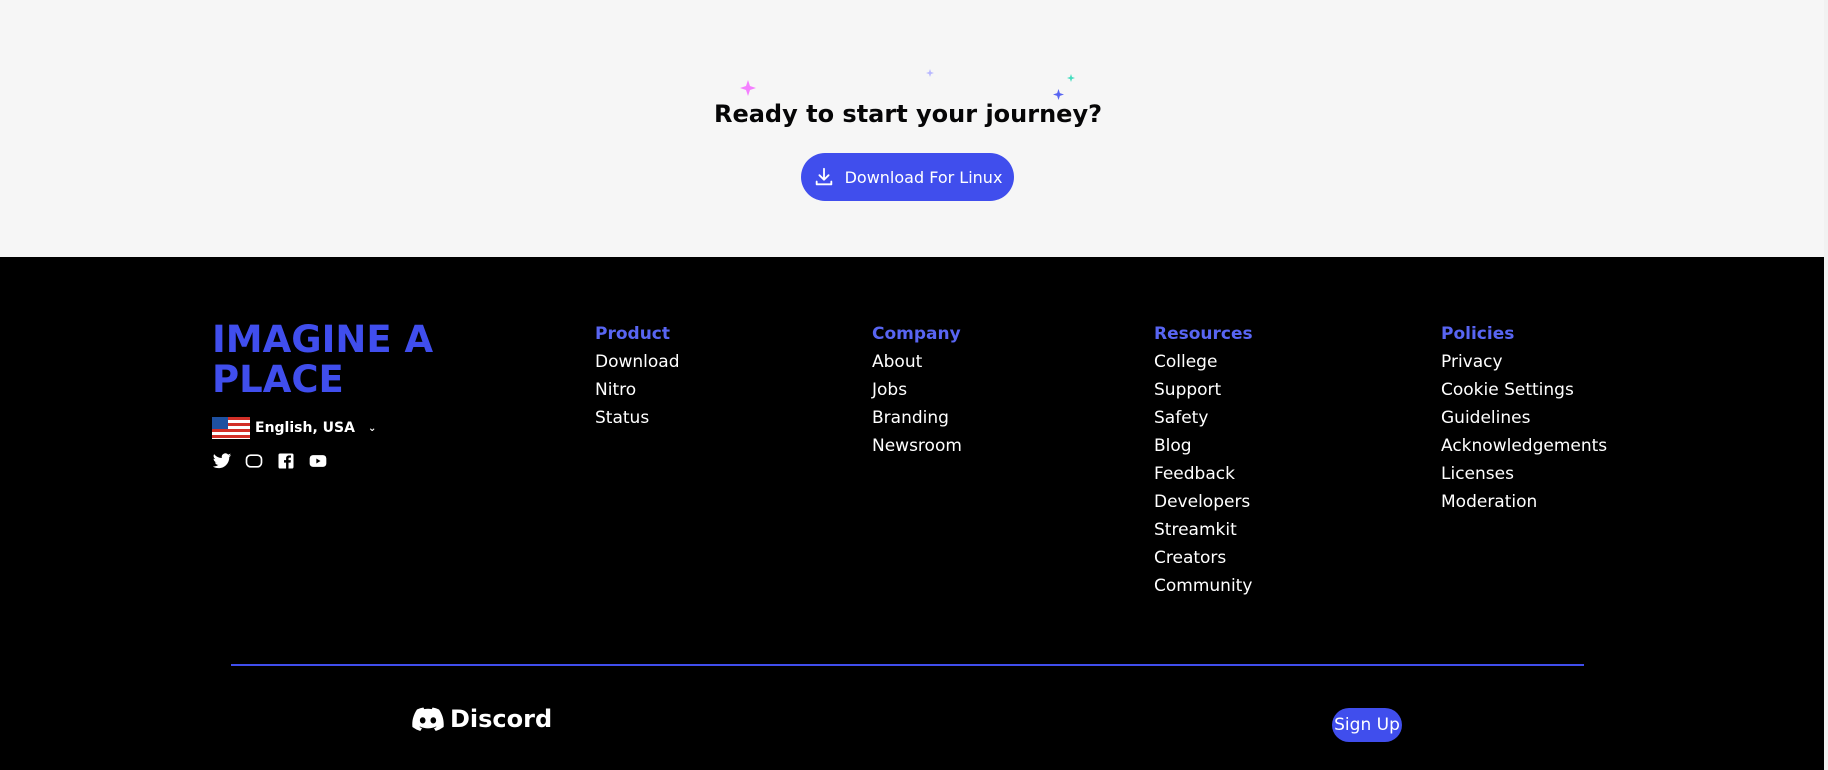 Image resolution: width=1828 pixels, height=770 pixels. What do you see at coordinates (501, 719) in the screenshot?
I see `brand-name: Discord` at bounding box center [501, 719].